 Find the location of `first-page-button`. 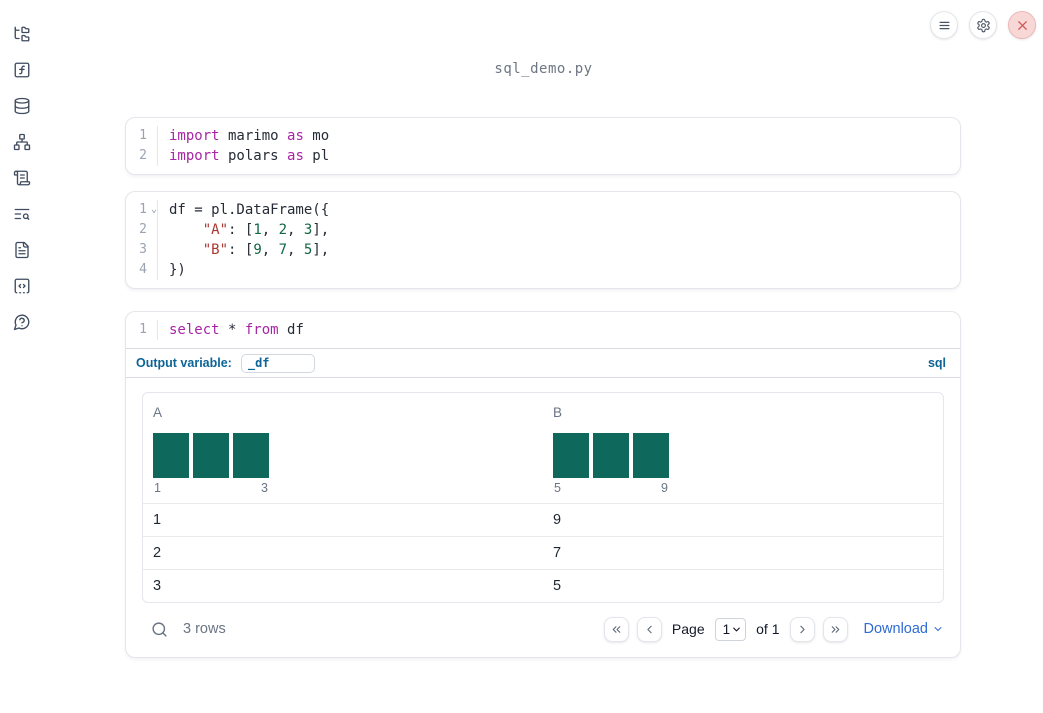

first-page-button is located at coordinates (616, 629).